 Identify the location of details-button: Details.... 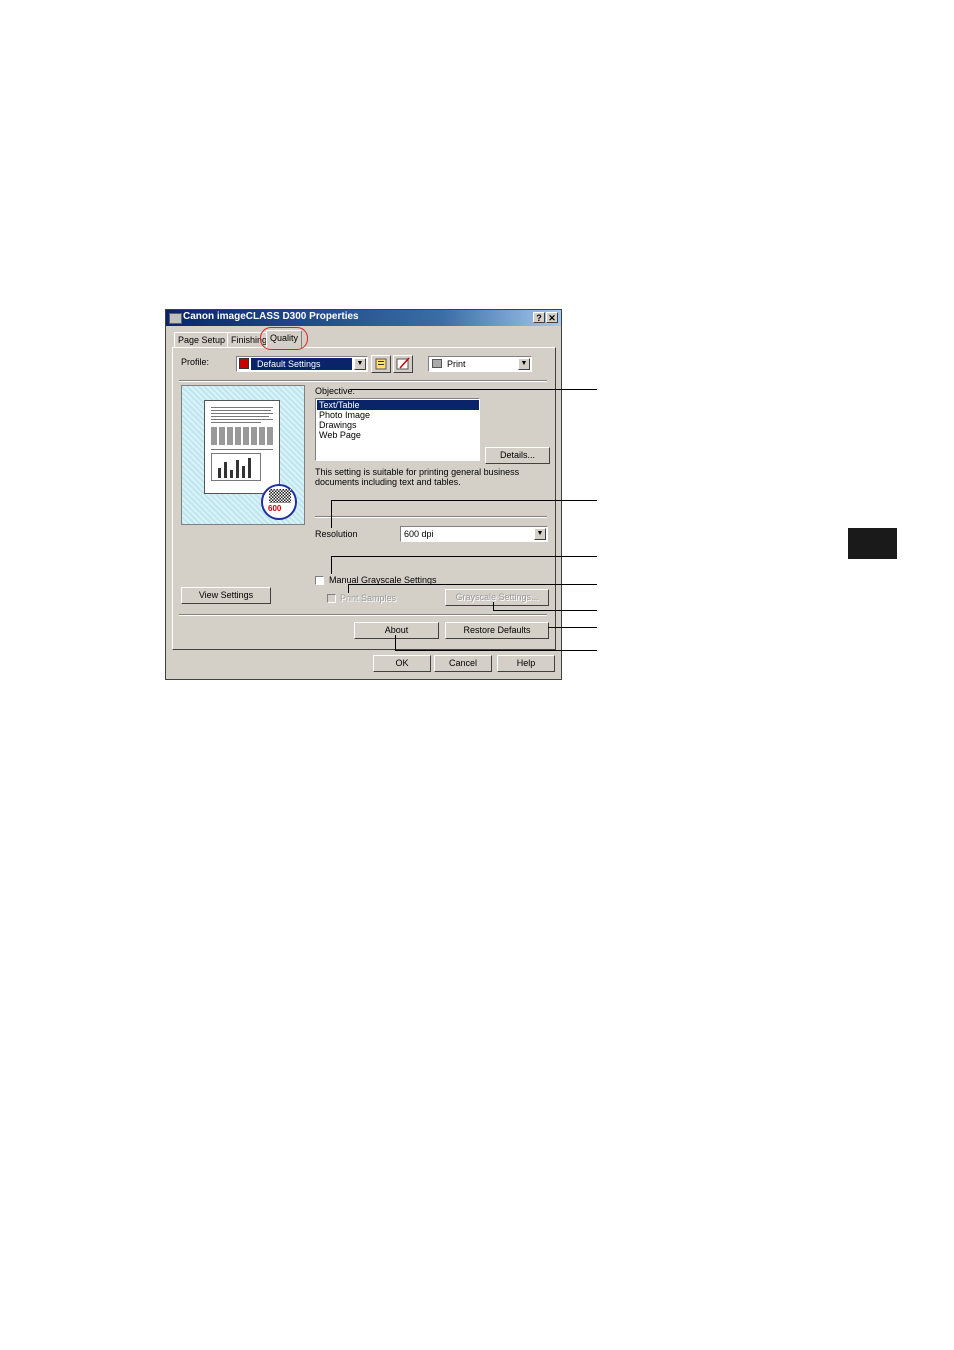
(517, 455).